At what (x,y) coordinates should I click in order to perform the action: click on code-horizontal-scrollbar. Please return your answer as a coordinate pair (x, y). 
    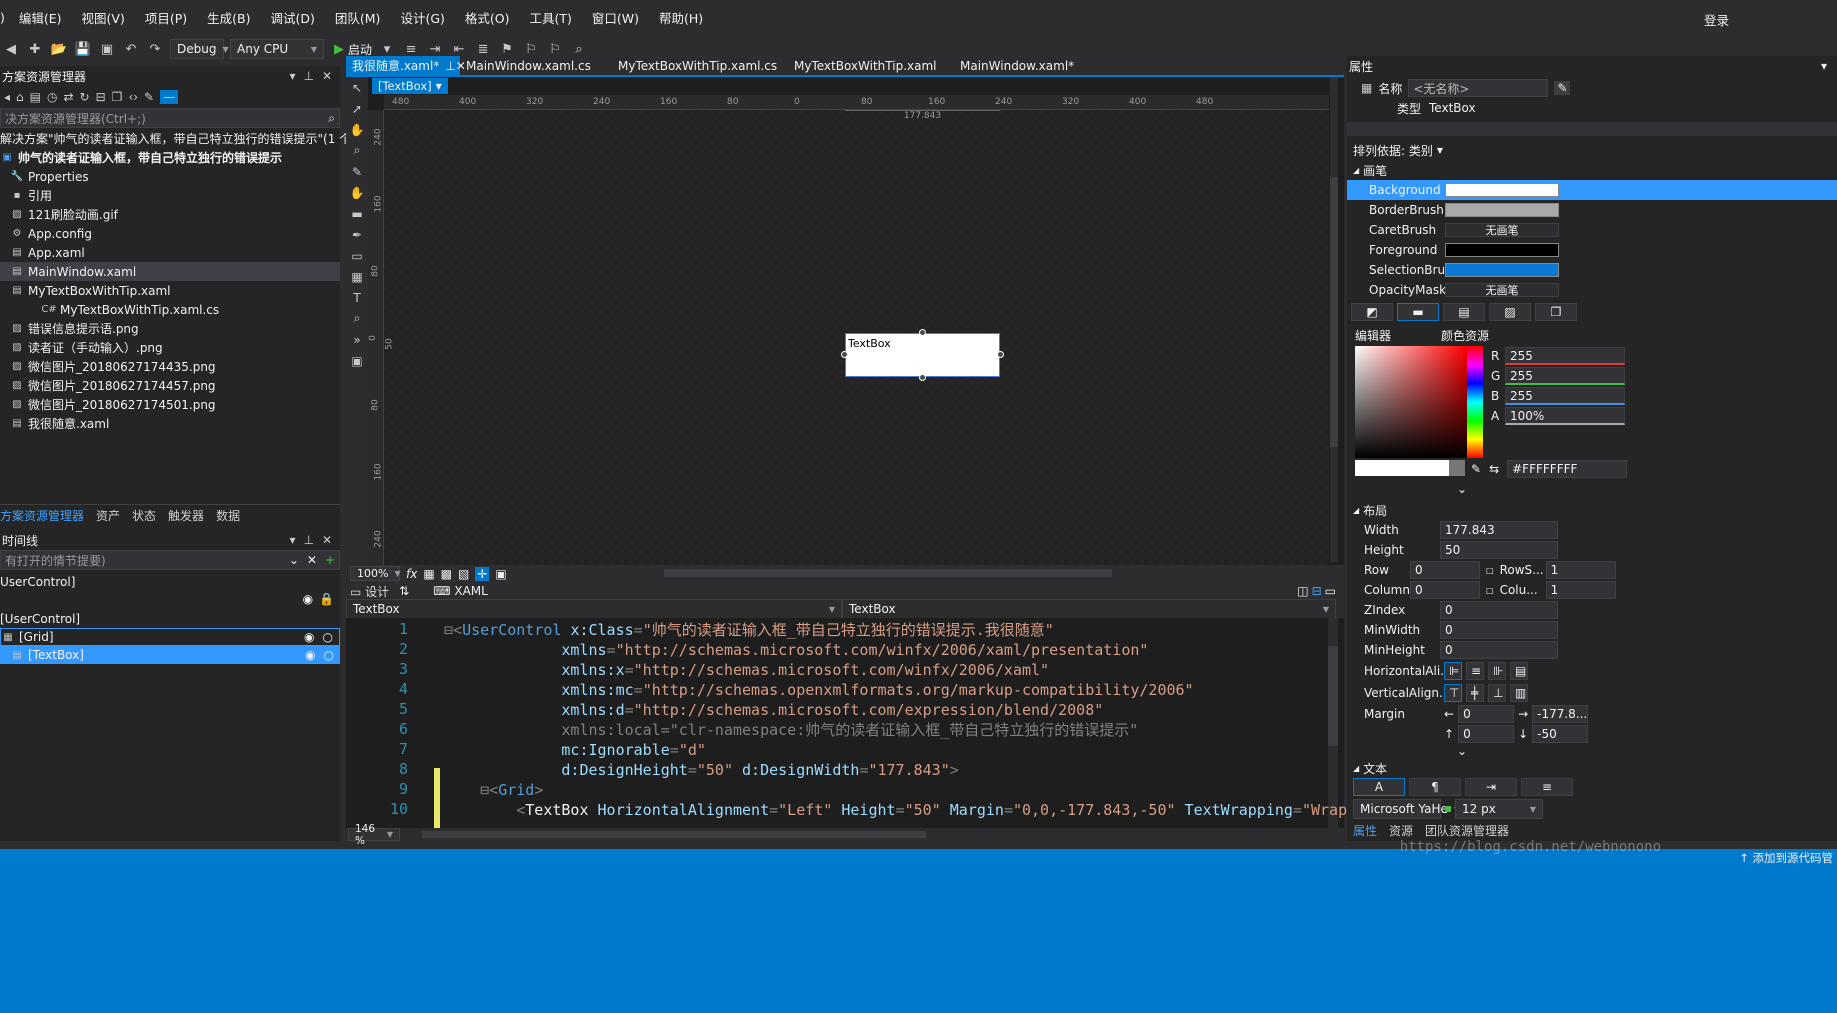
    Looking at the image, I should click on (674, 834).